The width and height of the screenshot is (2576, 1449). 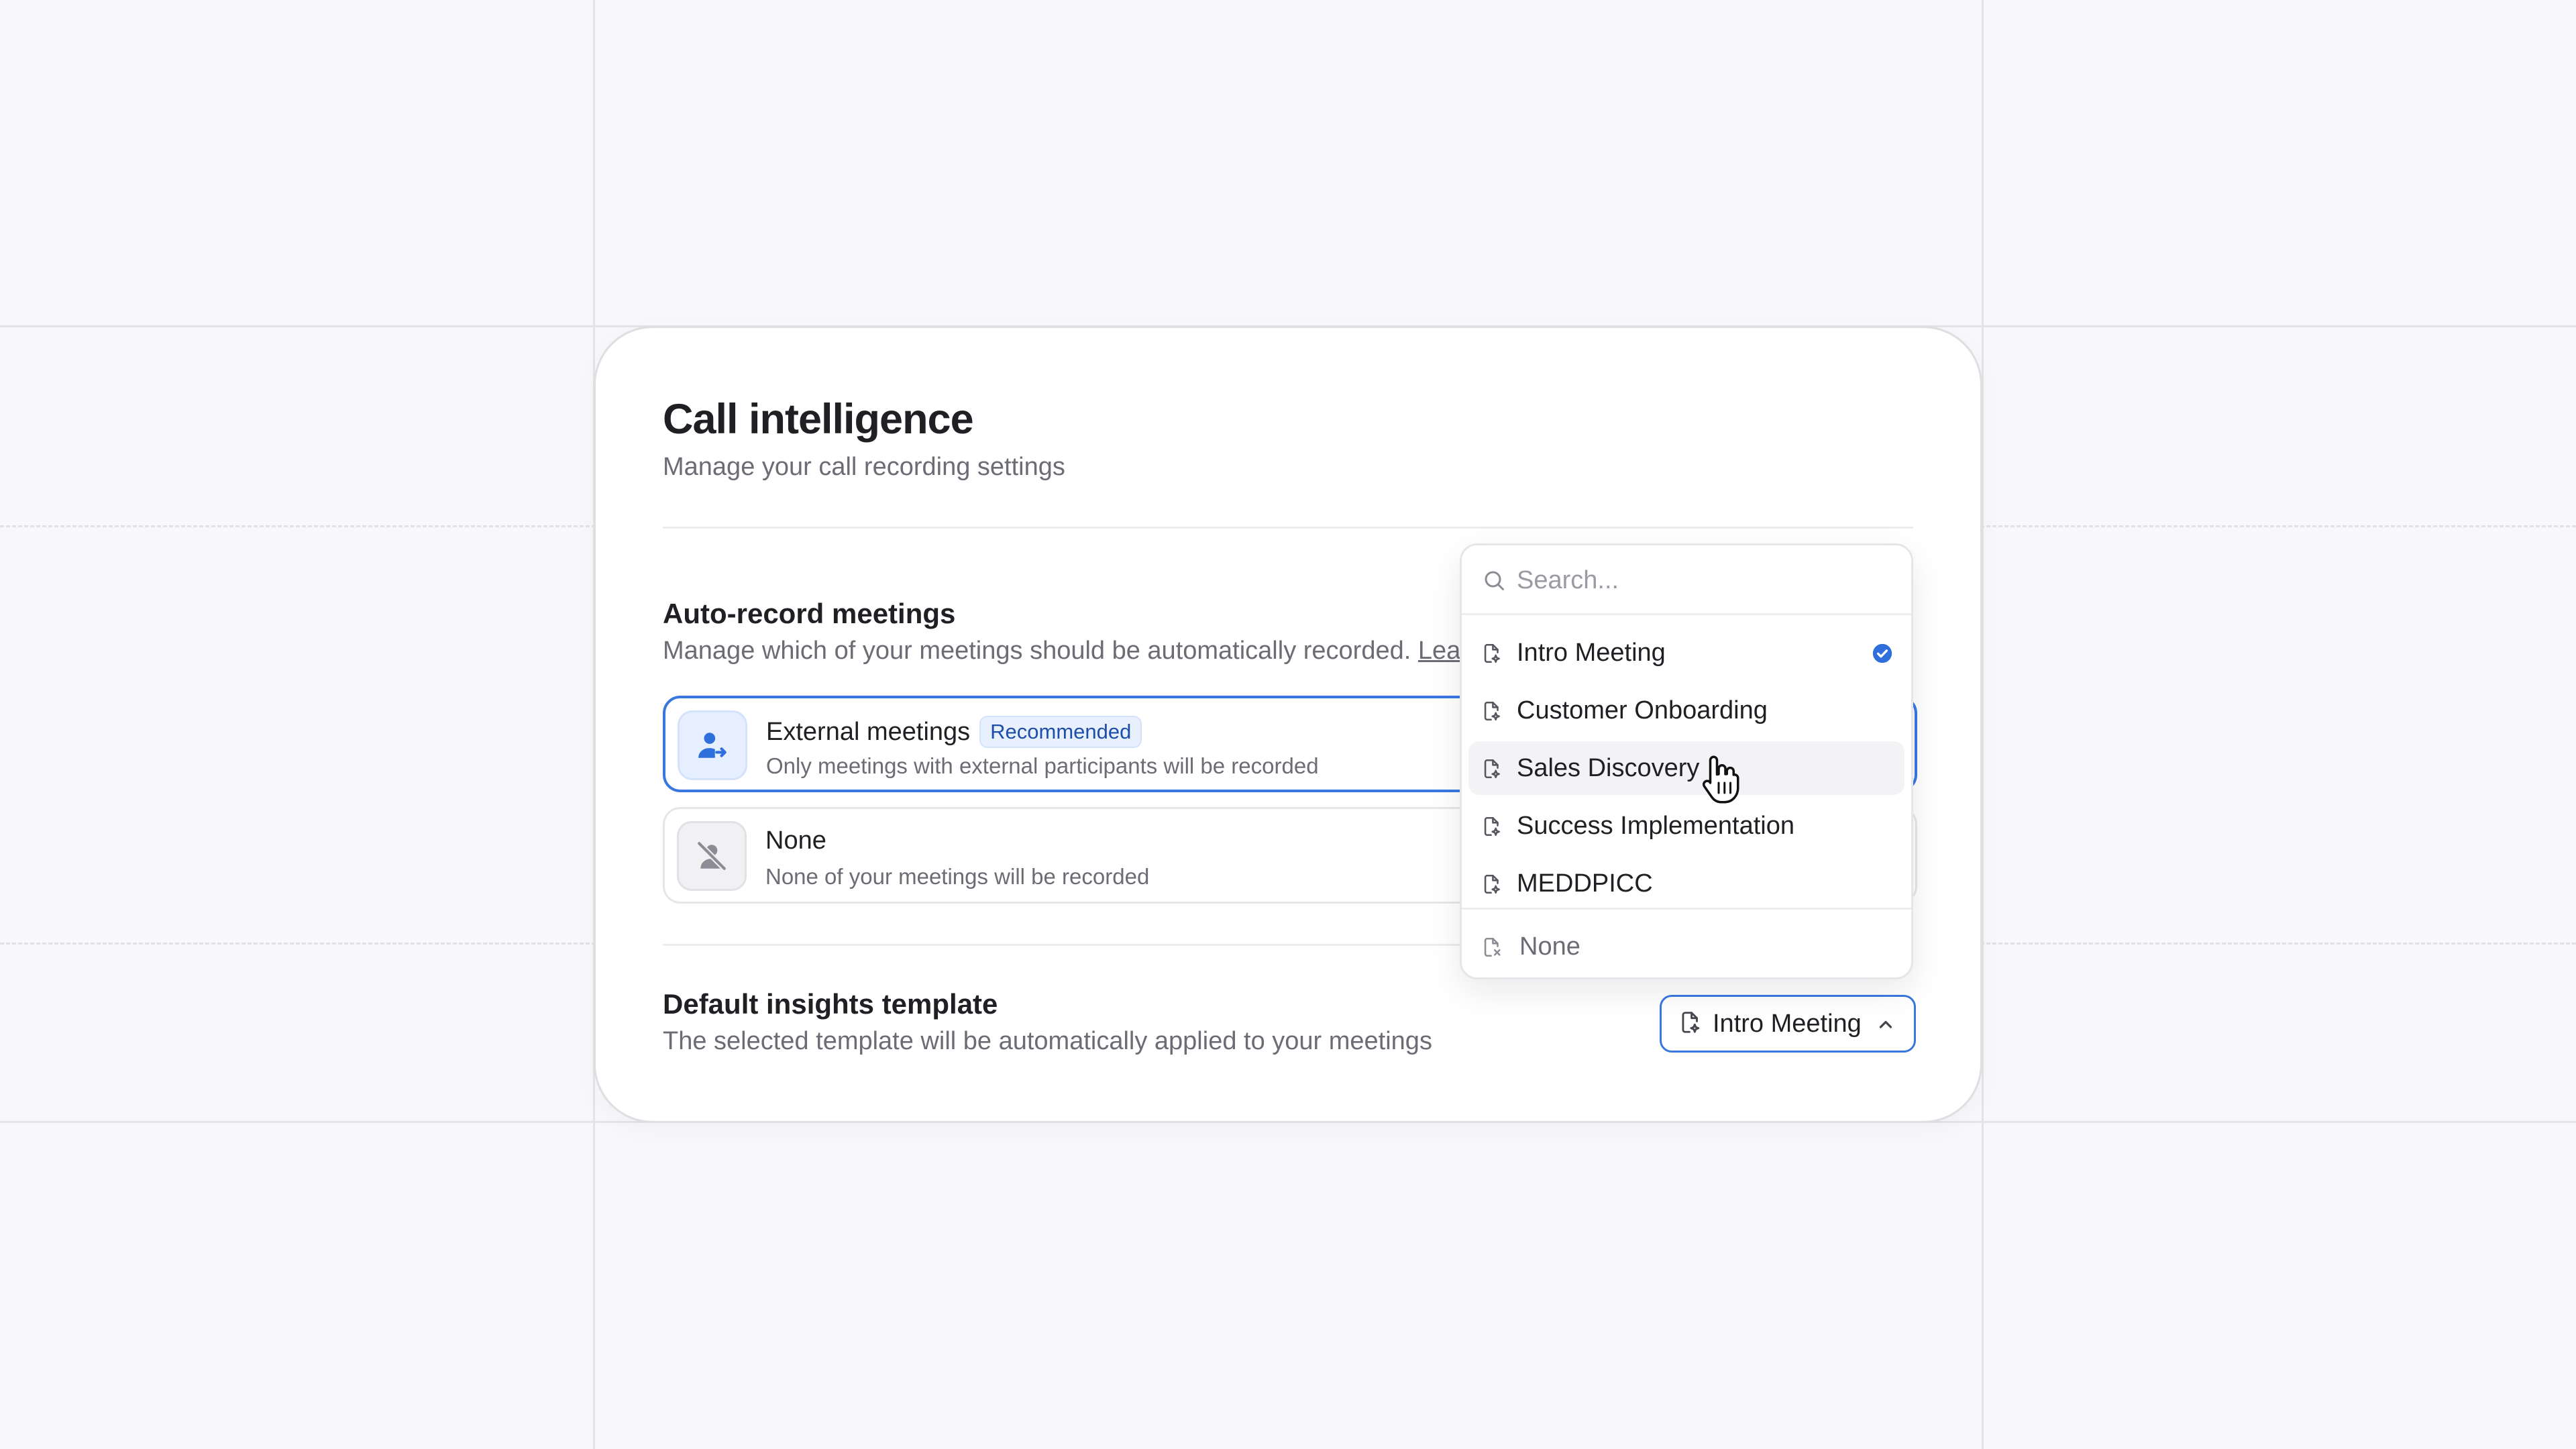 I want to click on dropdown-item-label: Success Implementation, so click(x=1655, y=825).